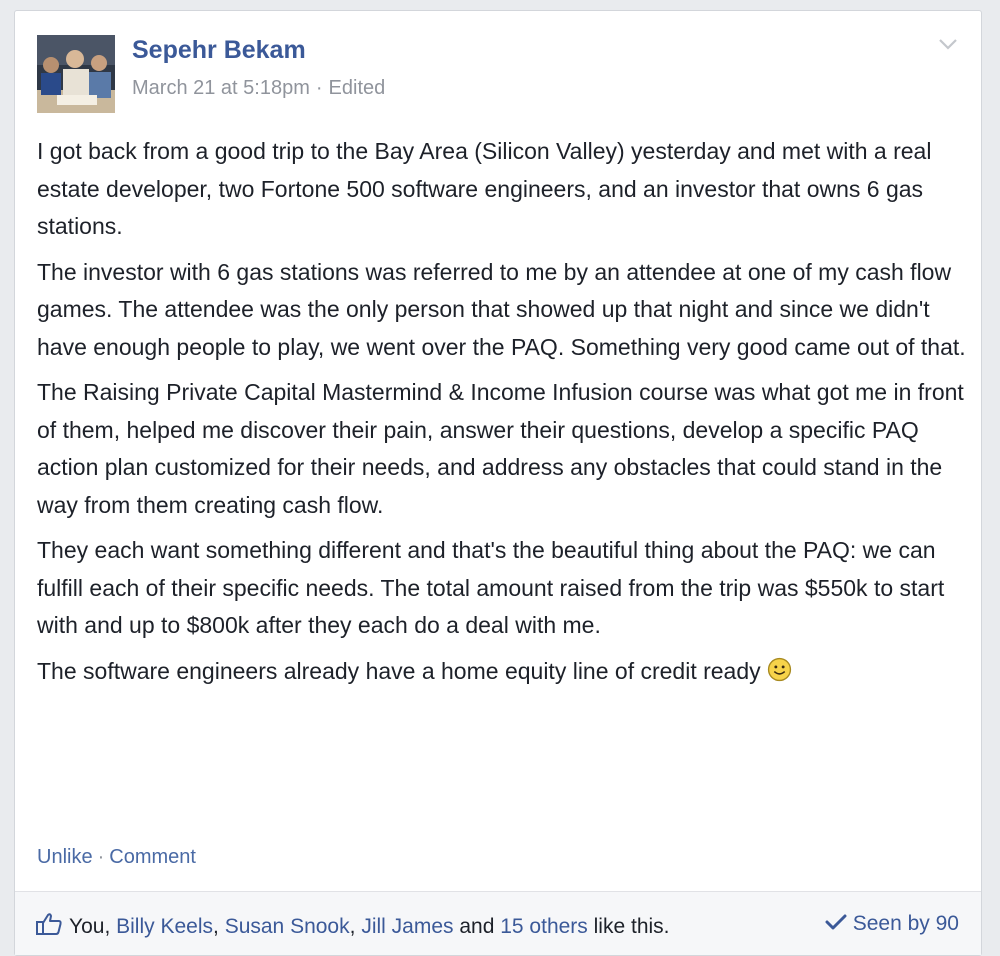 This screenshot has width=1000, height=956. Describe the element at coordinates (219, 50) in the screenshot. I see `author-name: Sepehr Bekam` at that location.